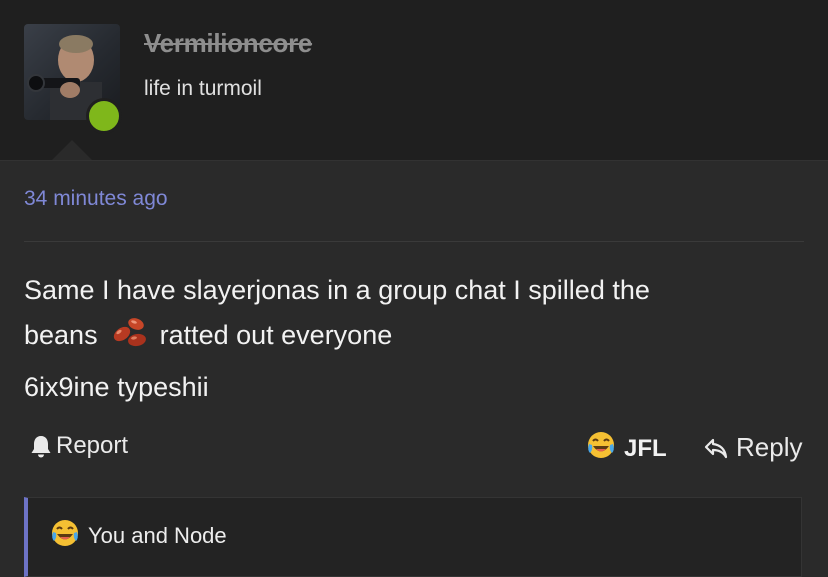 The image size is (828, 577). I want to click on header-caret, so click(72, 150).